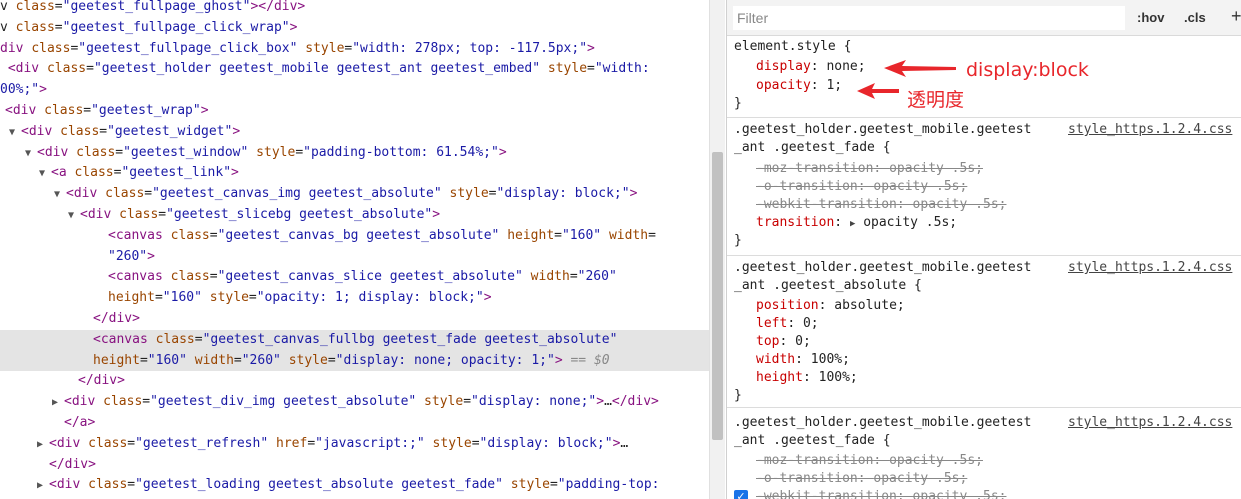 The width and height of the screenshot is (1241, 499). Describe the element at coordinates (8, 27) in the screenshot. I see `dom-token-txt: v` at that location.